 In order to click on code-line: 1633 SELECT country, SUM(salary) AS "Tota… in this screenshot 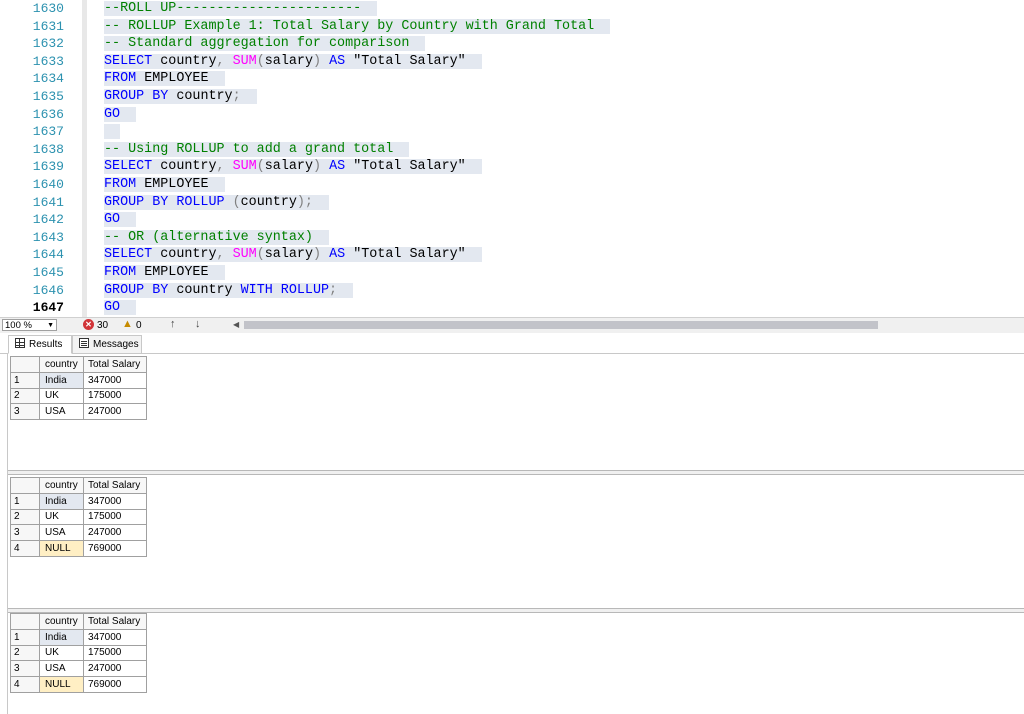, I will do `click(512, 61)`.